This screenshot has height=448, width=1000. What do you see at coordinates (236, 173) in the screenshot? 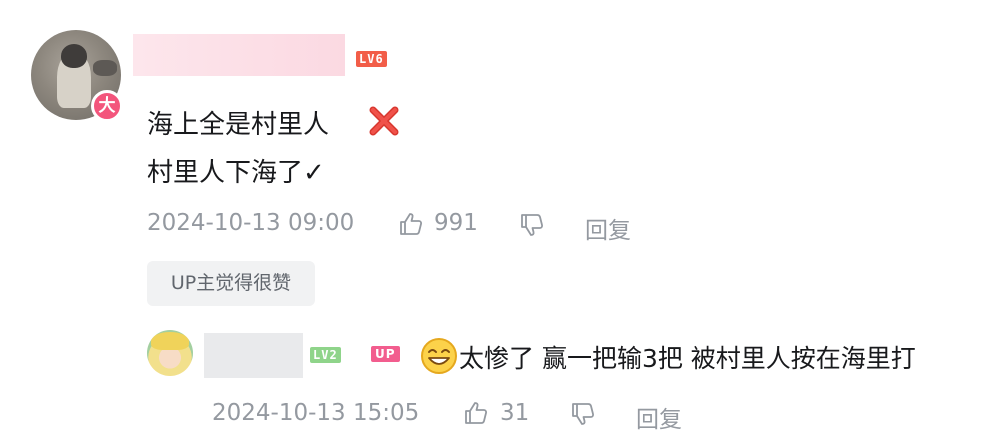
I see `comment-text-line-2: 村里人下海了✓` at bounding box center [236, 173].